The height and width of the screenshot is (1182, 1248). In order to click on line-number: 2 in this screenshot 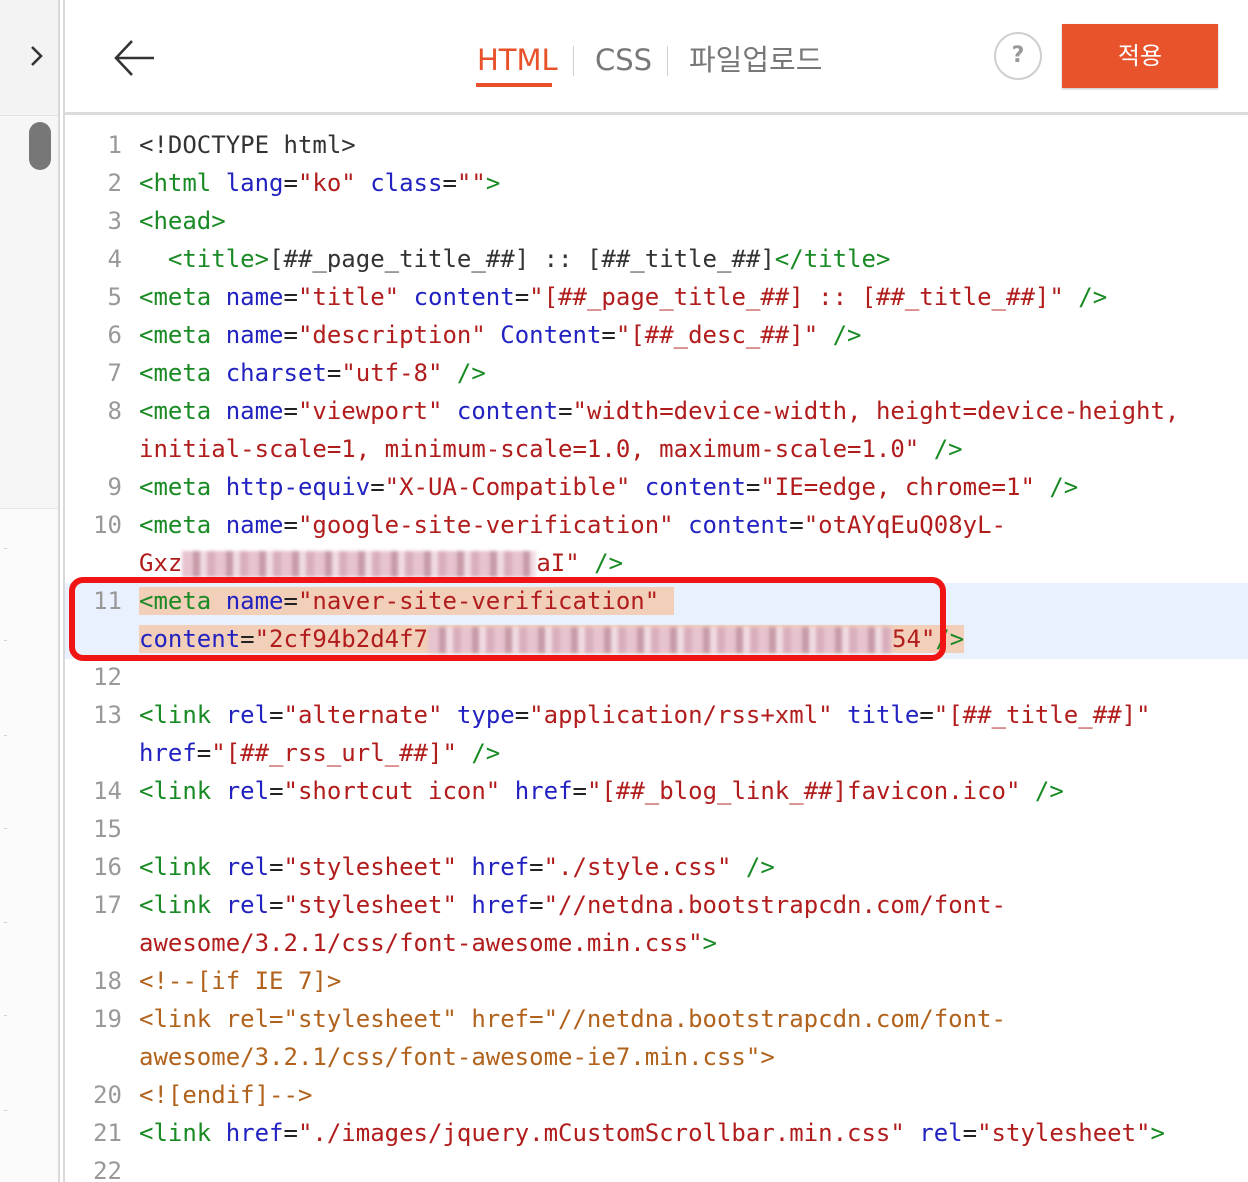, I will do `click(114, 183)`.